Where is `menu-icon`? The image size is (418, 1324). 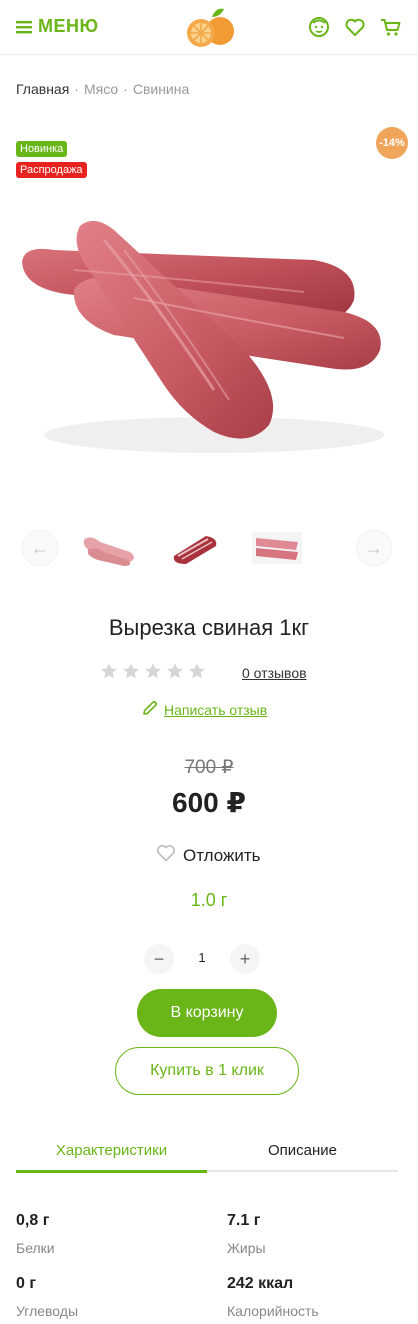 menu-icon is located at coordinates (24, 27).